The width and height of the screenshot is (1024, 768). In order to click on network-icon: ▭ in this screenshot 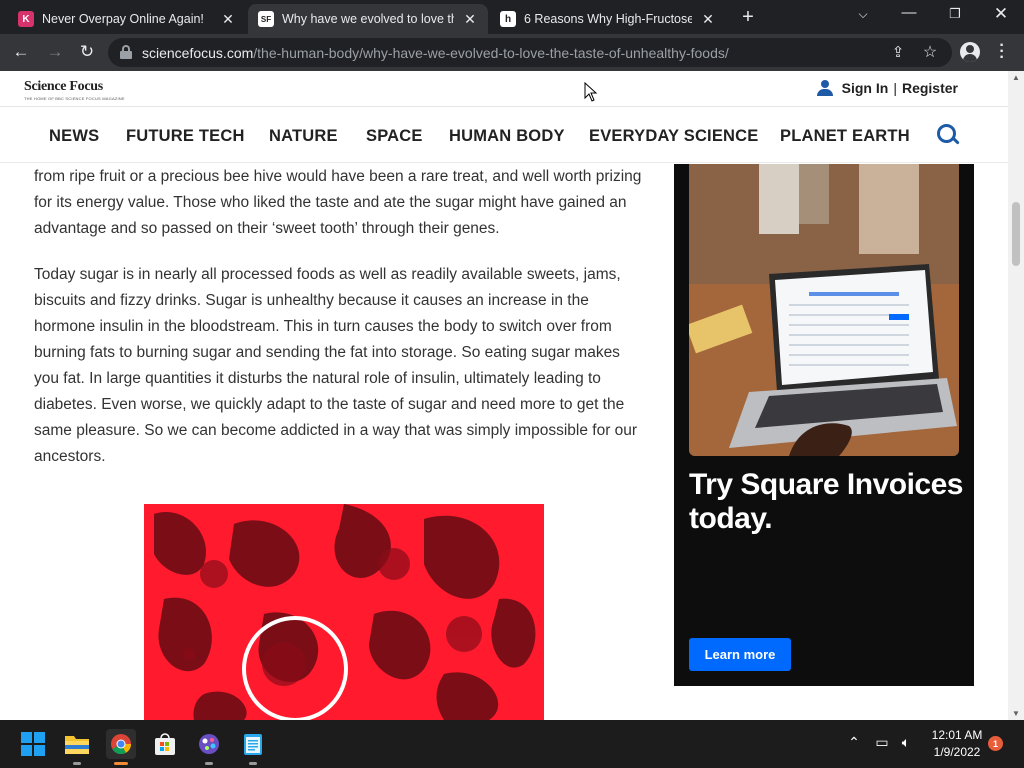, I will do `click(882, 742)`.